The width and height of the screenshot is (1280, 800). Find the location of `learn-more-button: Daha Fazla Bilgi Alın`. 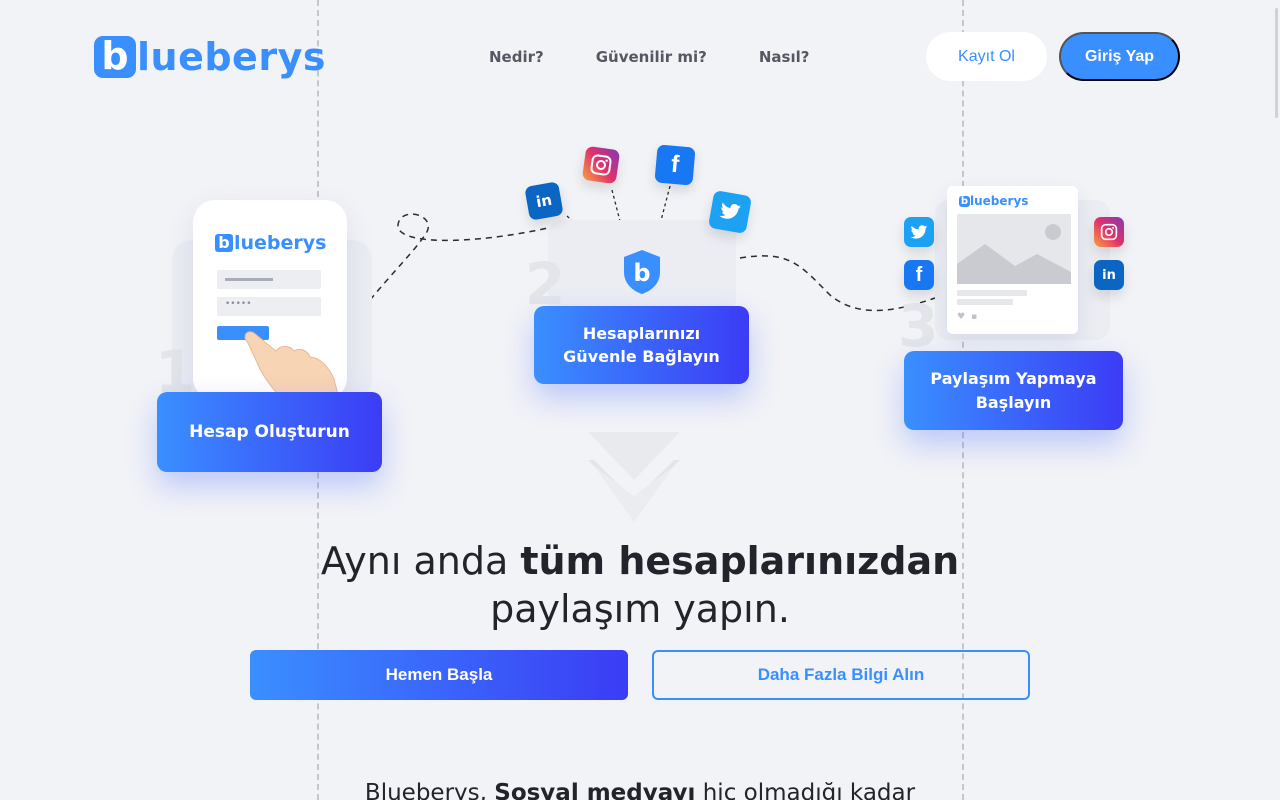

learn-more-button: Daha Fazla Bilgi Alın is located at coordinates (841, 675).